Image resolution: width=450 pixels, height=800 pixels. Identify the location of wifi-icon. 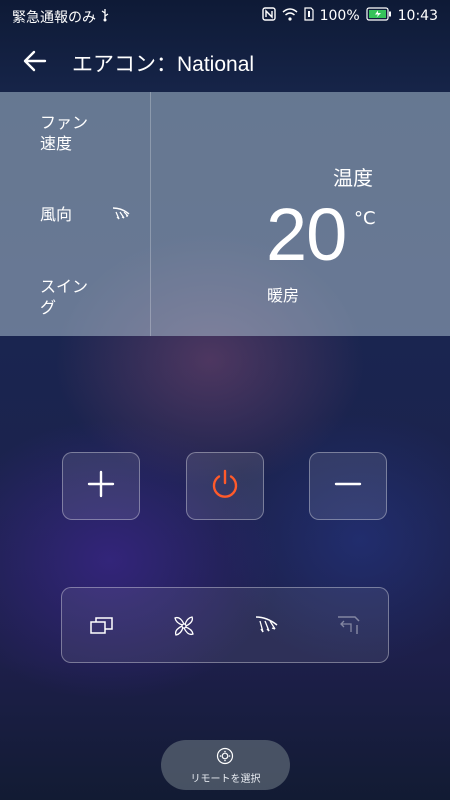
(290, 16).